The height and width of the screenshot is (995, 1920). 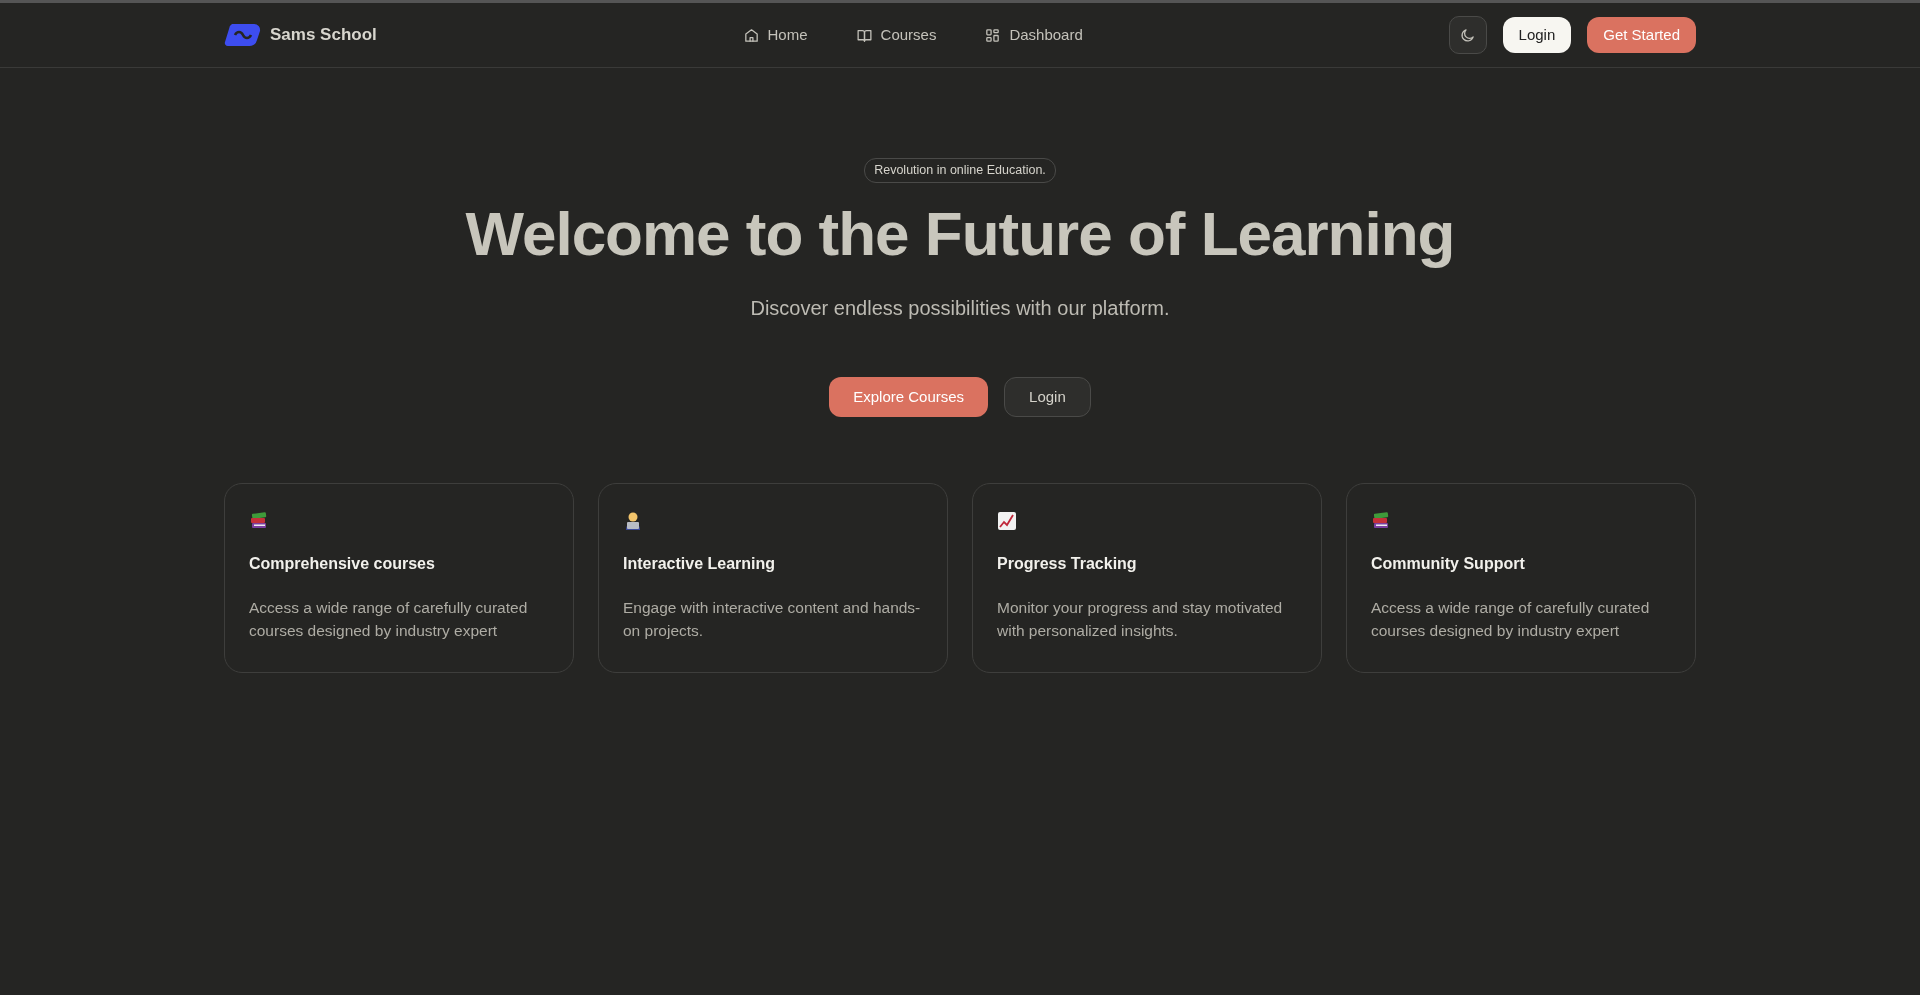 I want to click on feature-title: Interactive Learning, so click(x=700, y=564).